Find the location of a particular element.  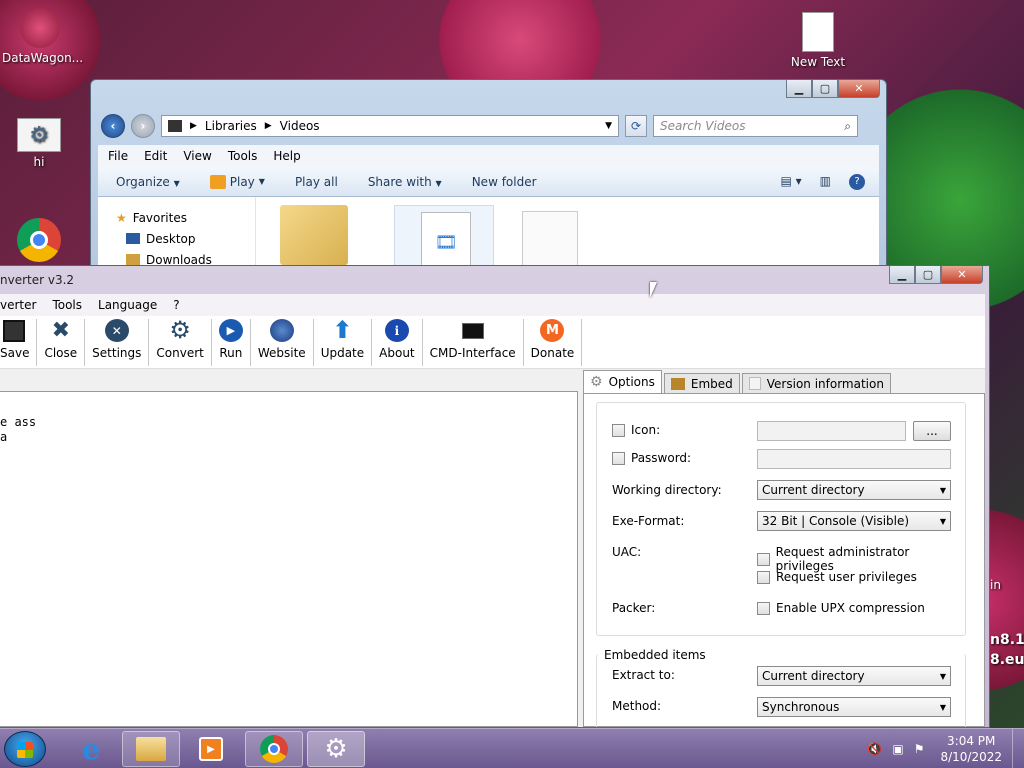

clock: 3:04 PM 8/10/2022 is located at coordinates (971, 749).